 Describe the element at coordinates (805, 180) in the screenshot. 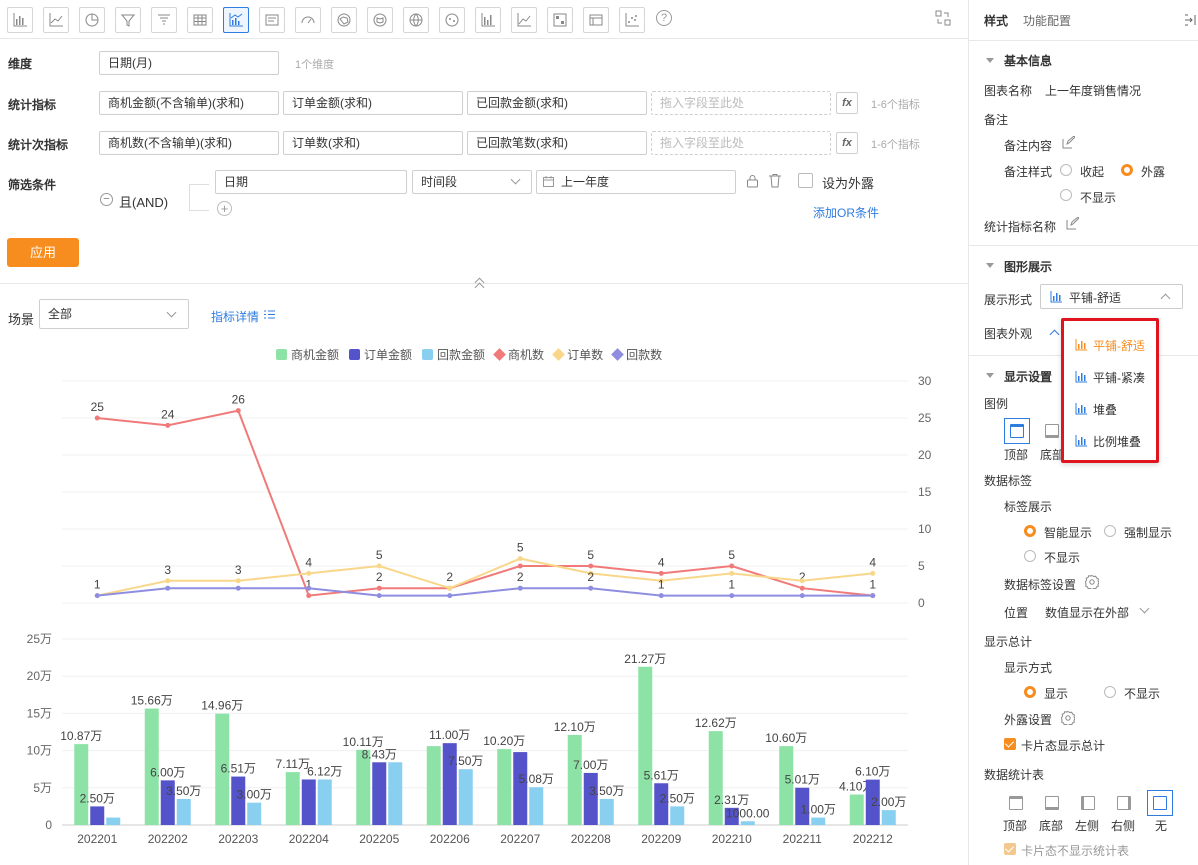

I see `expose-checkbox` at that location.